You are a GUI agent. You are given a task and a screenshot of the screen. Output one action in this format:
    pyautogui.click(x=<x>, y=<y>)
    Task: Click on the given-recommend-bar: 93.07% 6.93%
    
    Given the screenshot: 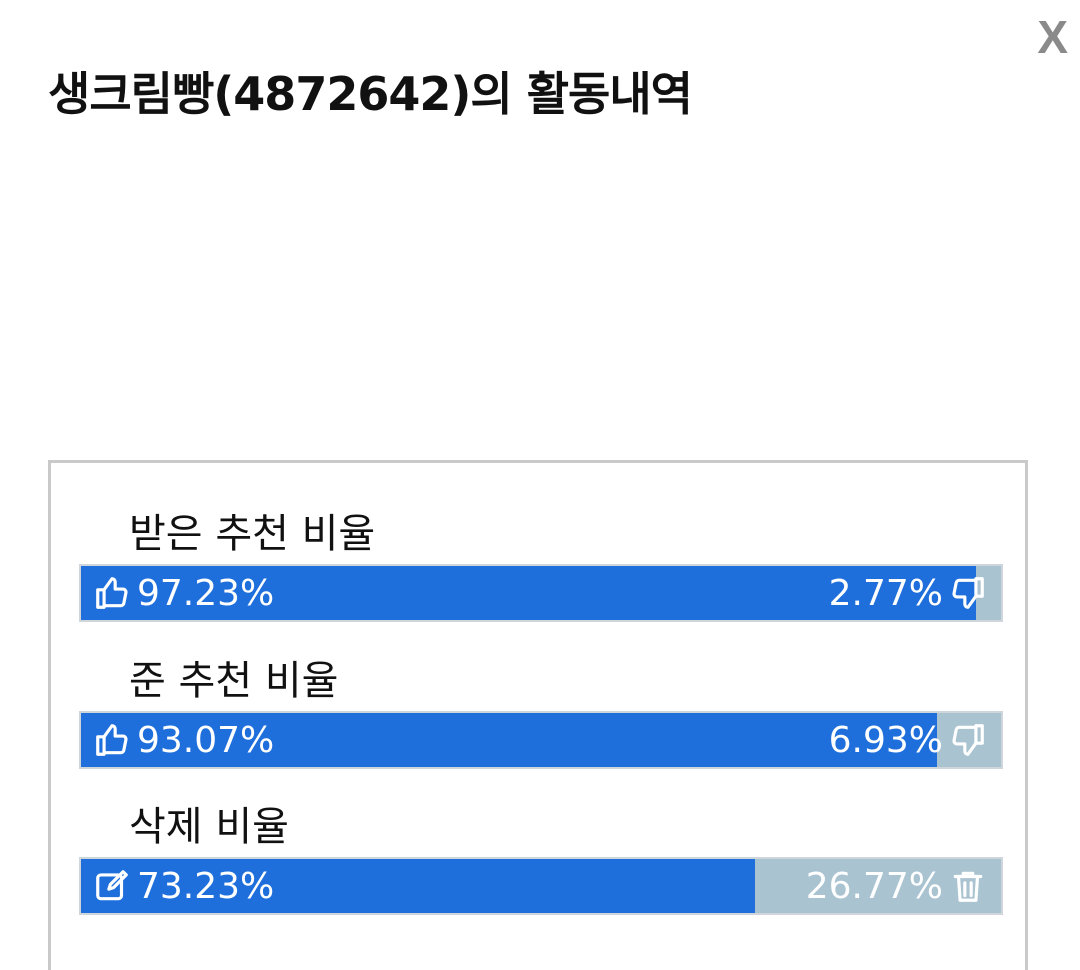 What is the action you would take?
    pyautogui.click(x=541, y=740)
    